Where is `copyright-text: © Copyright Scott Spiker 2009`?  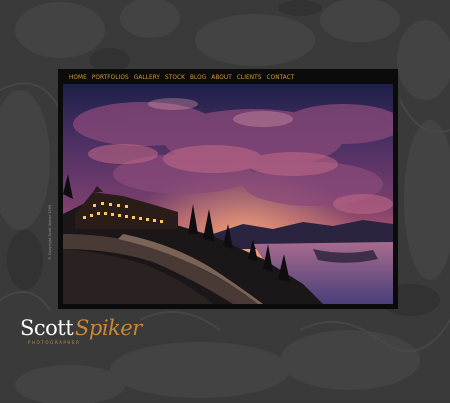 copyright-text: © Copyright Scott Spiker 2009 is located at coordinates (50, 232).